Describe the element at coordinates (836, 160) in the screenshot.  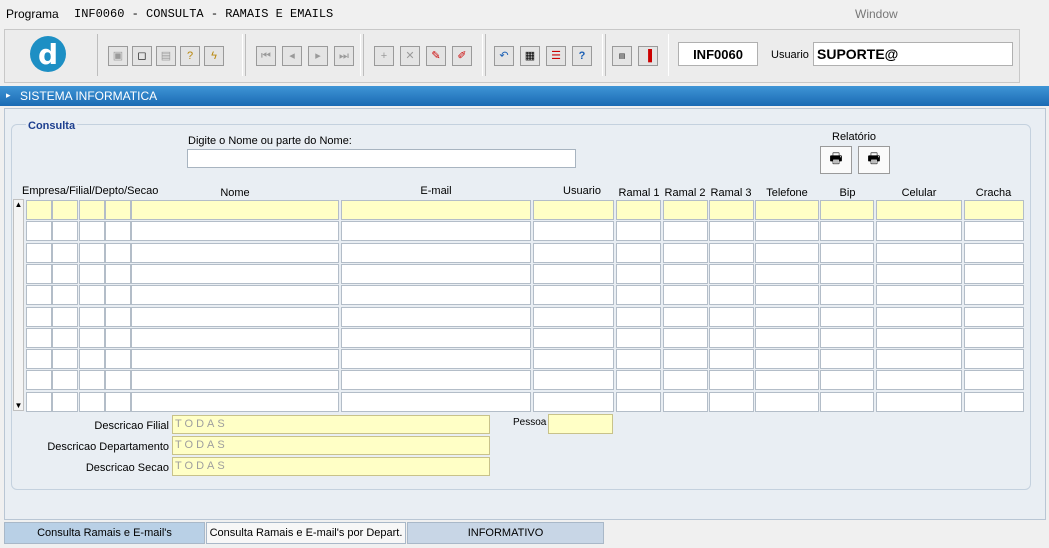
I see `report-print-button: 🖶` at that location.